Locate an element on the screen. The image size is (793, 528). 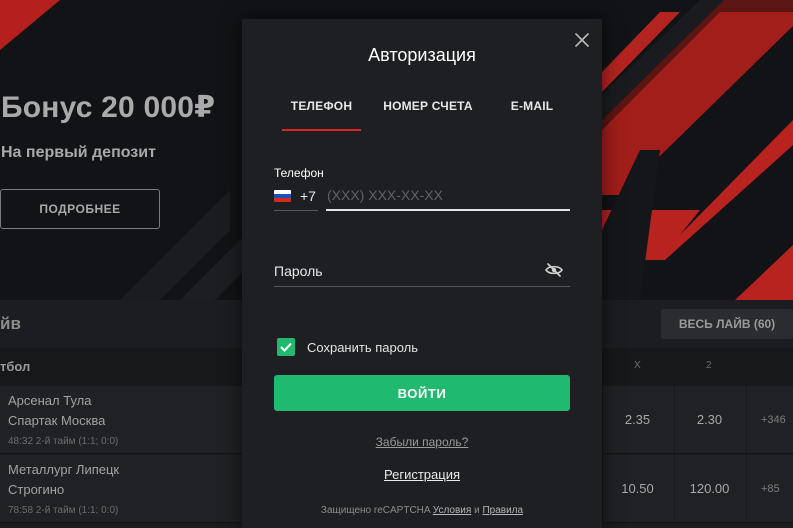
more-markets-count: +346 is located at coordinates (773, 419).